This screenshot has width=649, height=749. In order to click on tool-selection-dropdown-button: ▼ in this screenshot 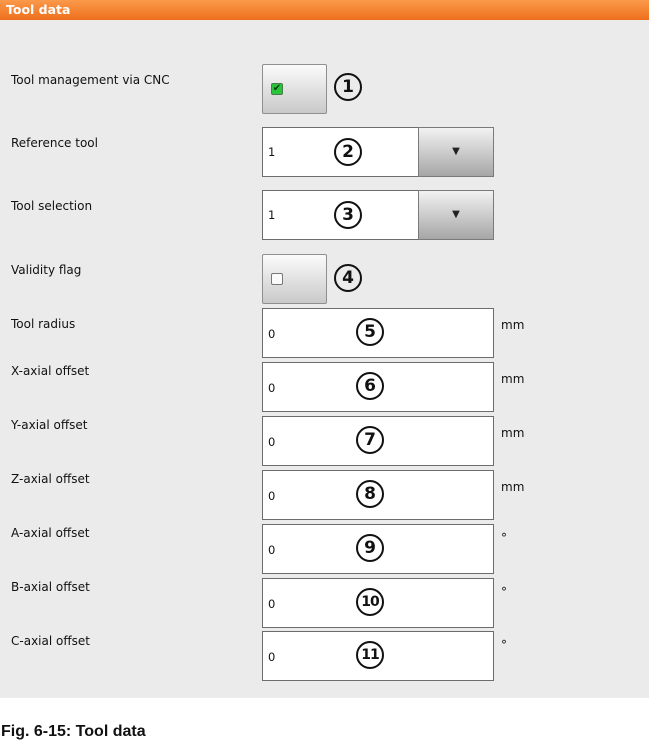, I will do `click(456, 215)`.